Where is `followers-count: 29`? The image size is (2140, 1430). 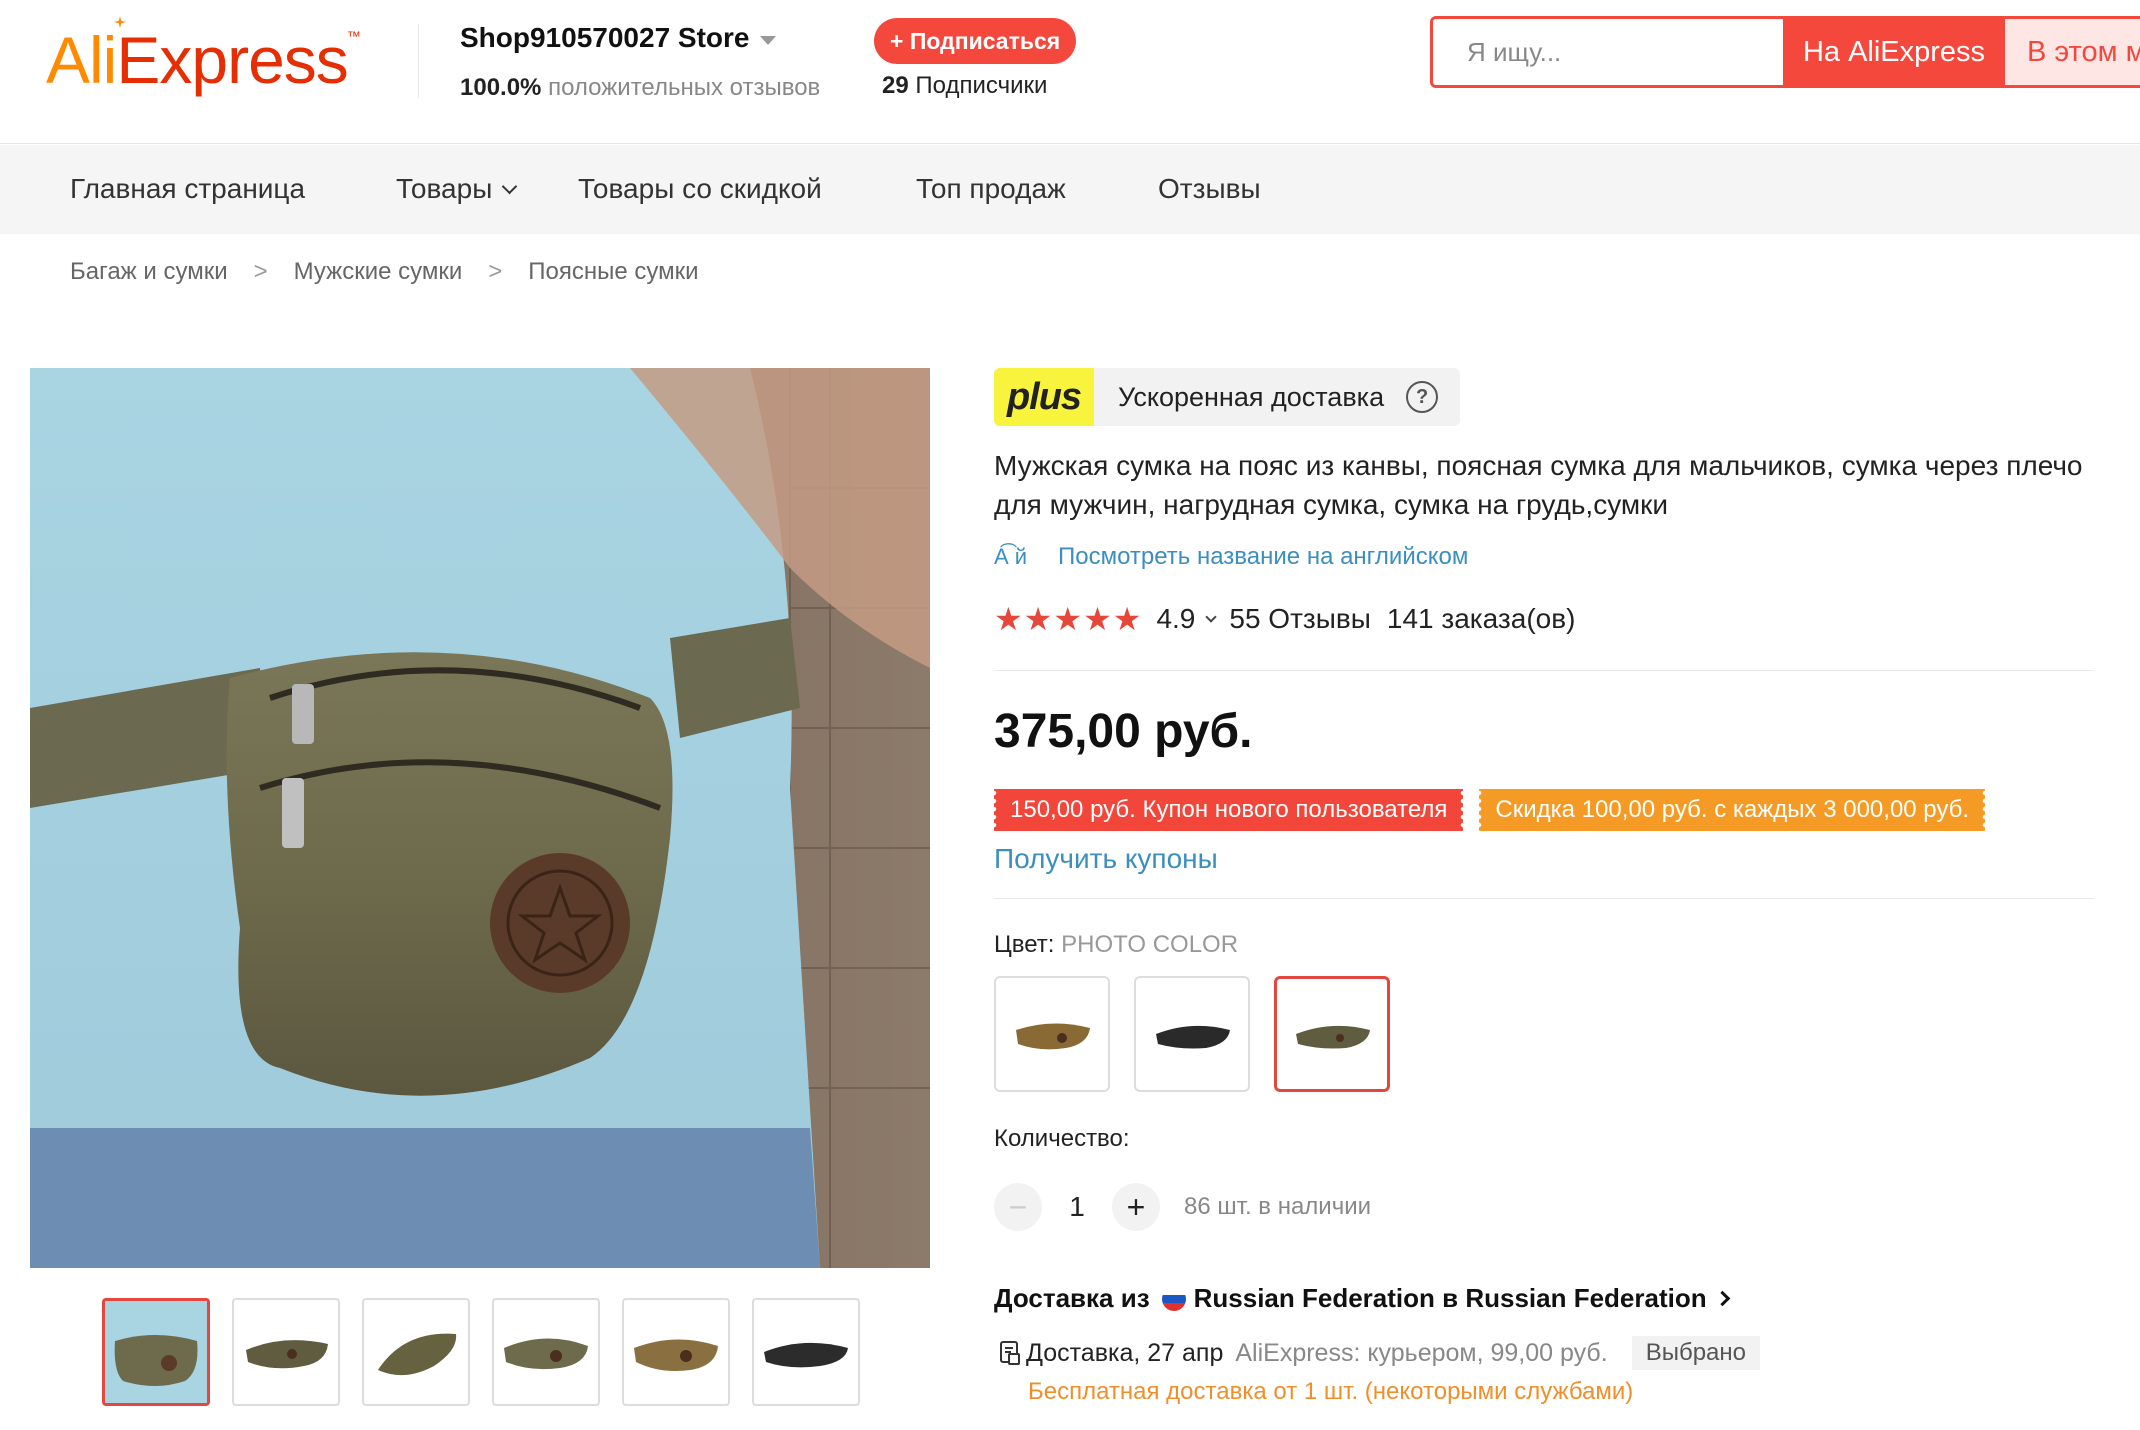
followers-count: 29 is located at coordinates (895, 85).